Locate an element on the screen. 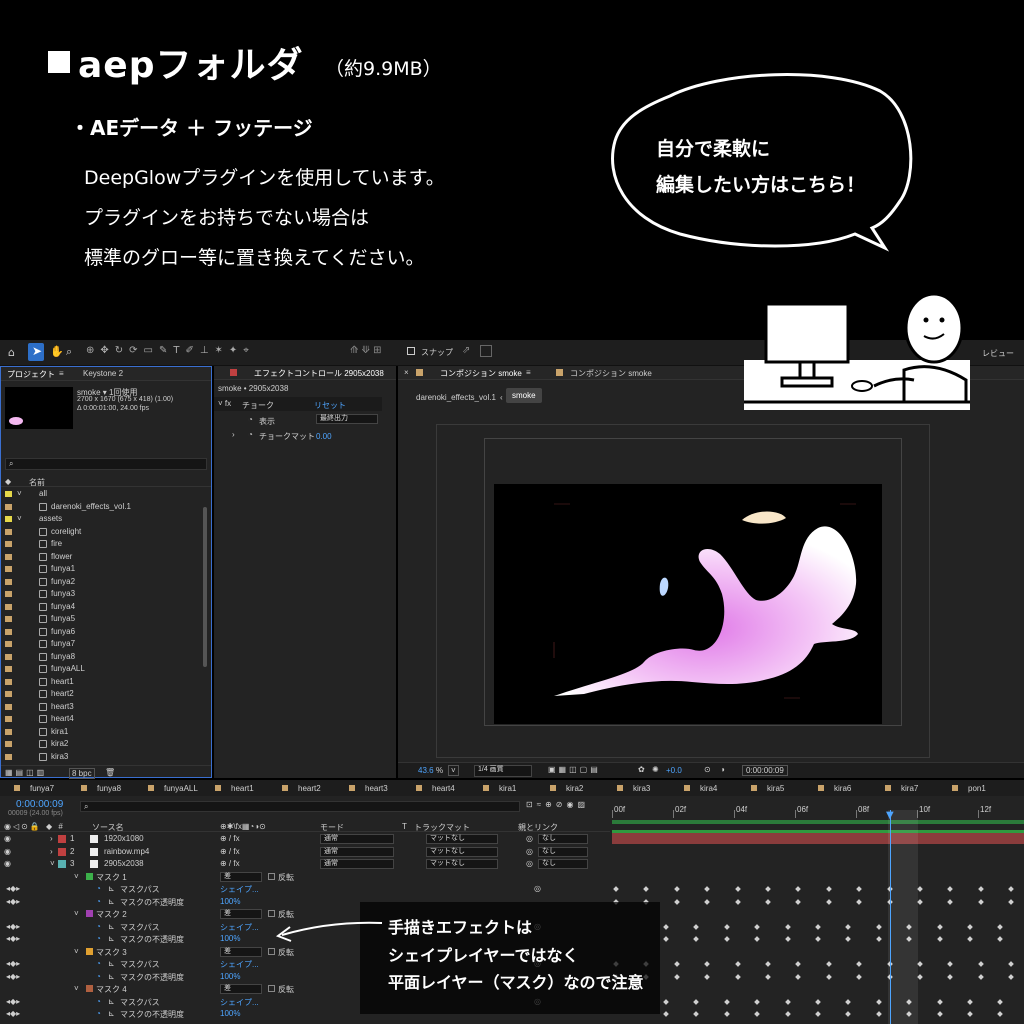  parent-dropdown: なし is located at coordinates (563, 864).